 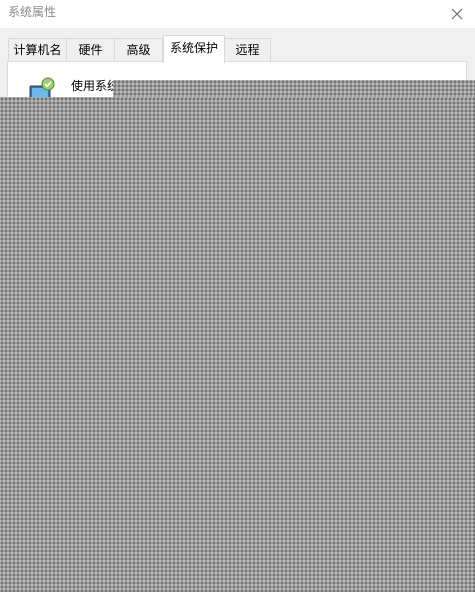 I want to click on window-title: 系统属性, so click(x=32, y=12).